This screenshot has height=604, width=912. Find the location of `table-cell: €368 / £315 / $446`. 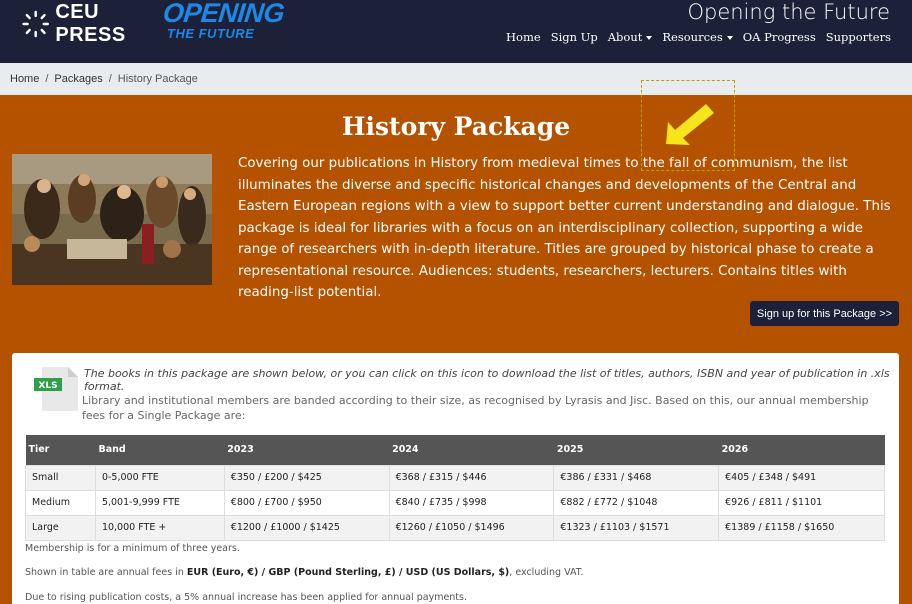

table-cell: €368 / £315 / $446 is located at coordinates (471, 477).